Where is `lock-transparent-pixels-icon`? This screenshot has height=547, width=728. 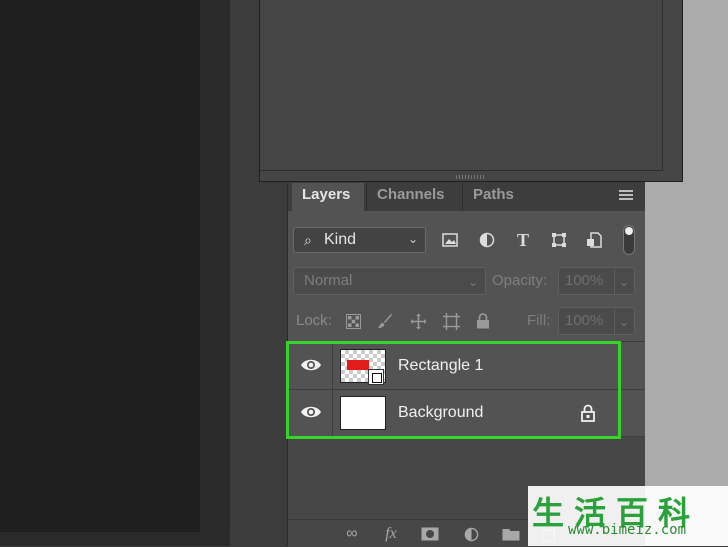 lock-transparent-pixels-icon is located at coordinates (353, 321).